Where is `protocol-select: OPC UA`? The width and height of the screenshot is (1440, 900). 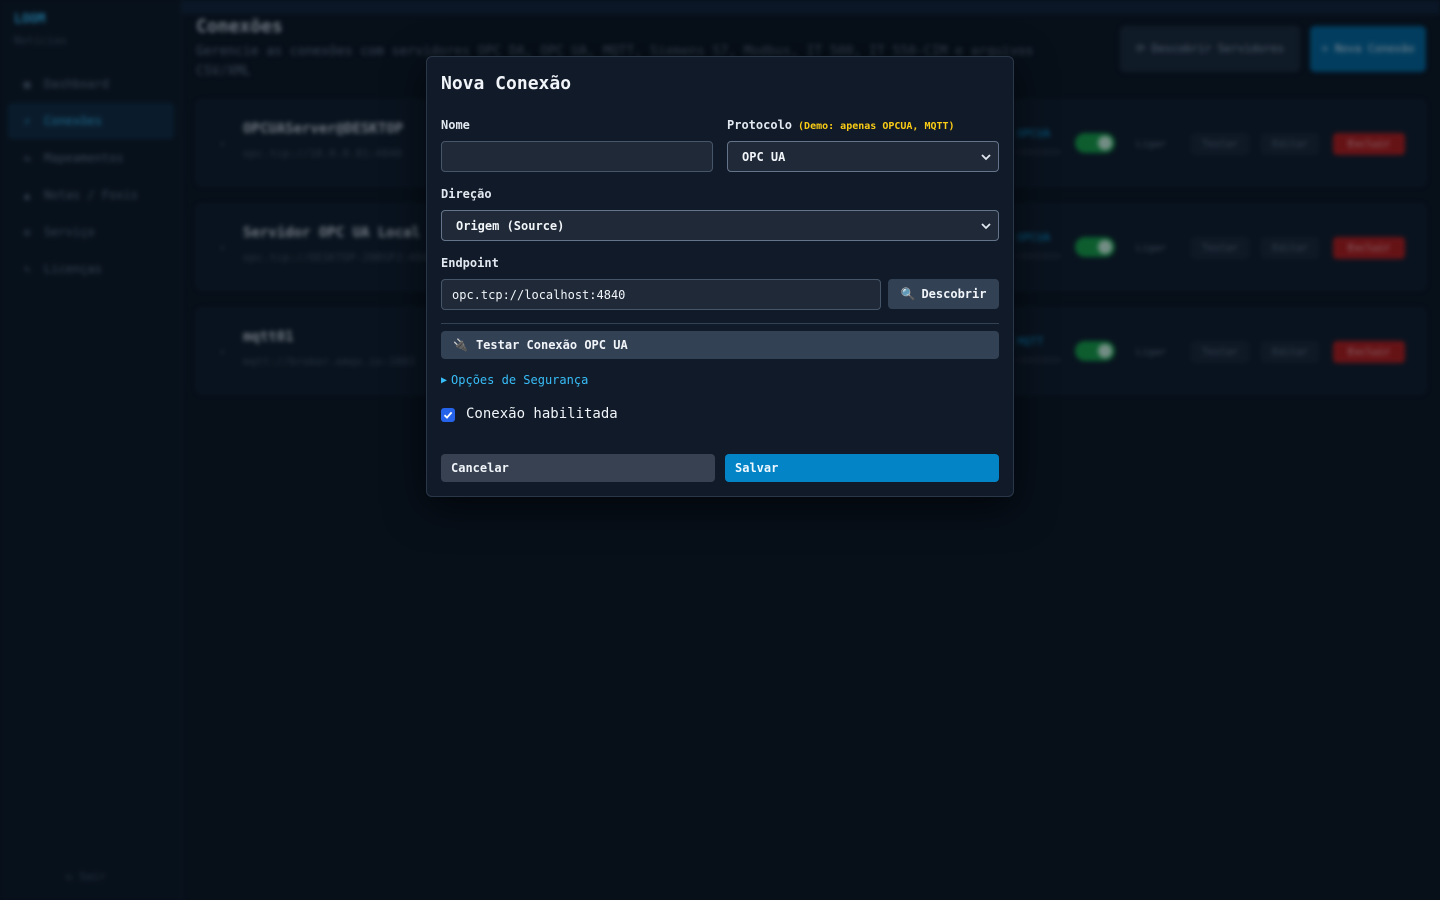
protocol-select: OPC UA is located at coordinates (863, 156).